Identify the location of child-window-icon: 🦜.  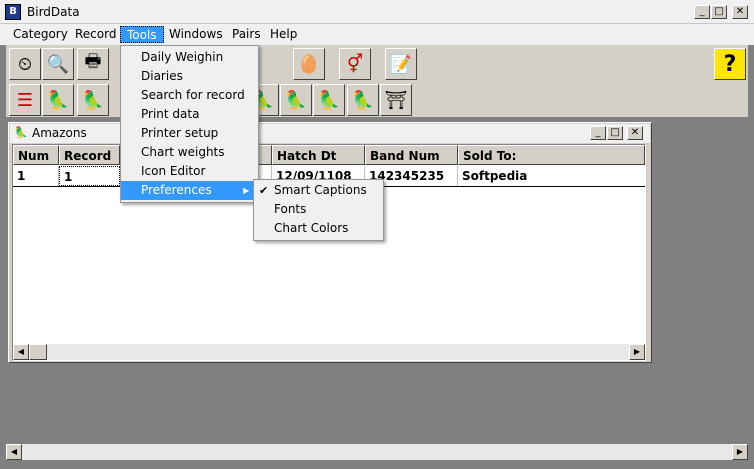
(21, 133).